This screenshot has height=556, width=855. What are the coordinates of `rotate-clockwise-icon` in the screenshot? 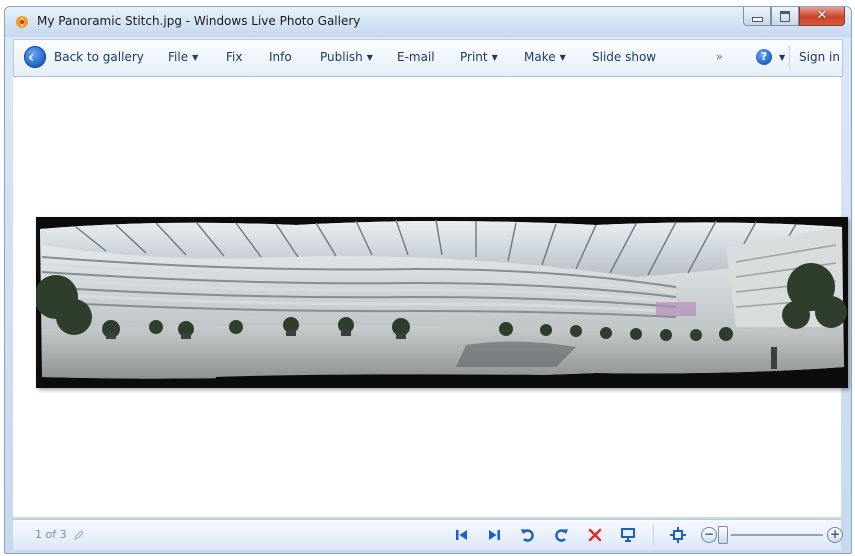 It's located at (561, 535).